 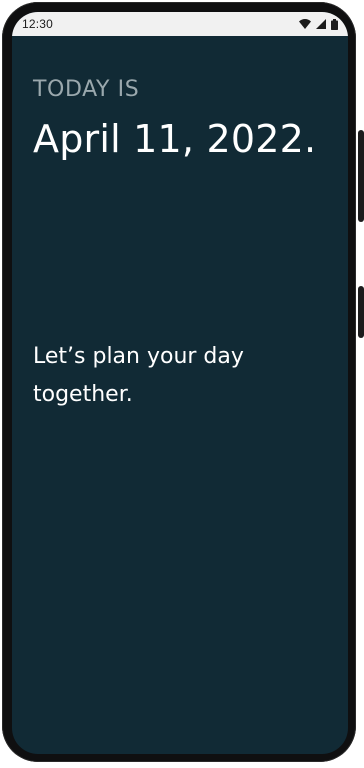 I want to click on status-bar: 12:30, so click(x=180, y=24).